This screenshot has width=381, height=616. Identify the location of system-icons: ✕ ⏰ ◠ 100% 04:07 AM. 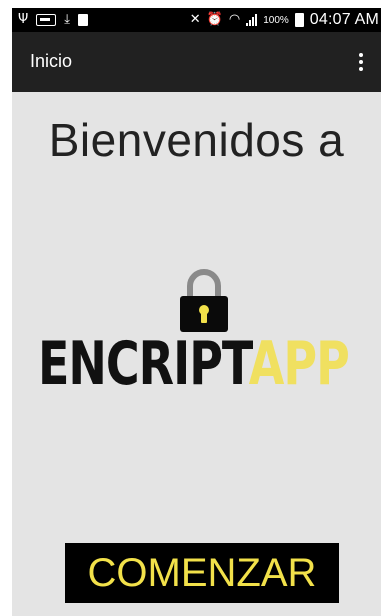
(284, 20).